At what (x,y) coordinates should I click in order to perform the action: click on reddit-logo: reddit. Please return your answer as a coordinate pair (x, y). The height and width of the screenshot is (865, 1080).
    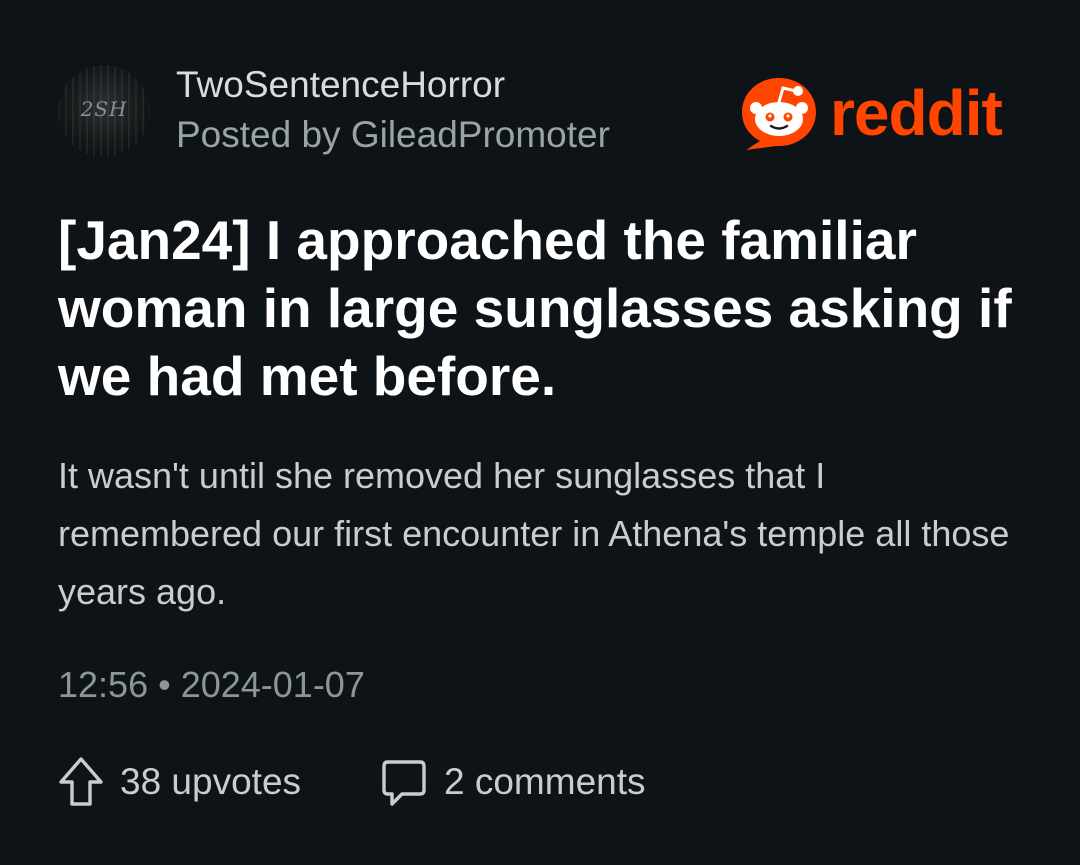
    Looking at the image, I should click on (886, 113).